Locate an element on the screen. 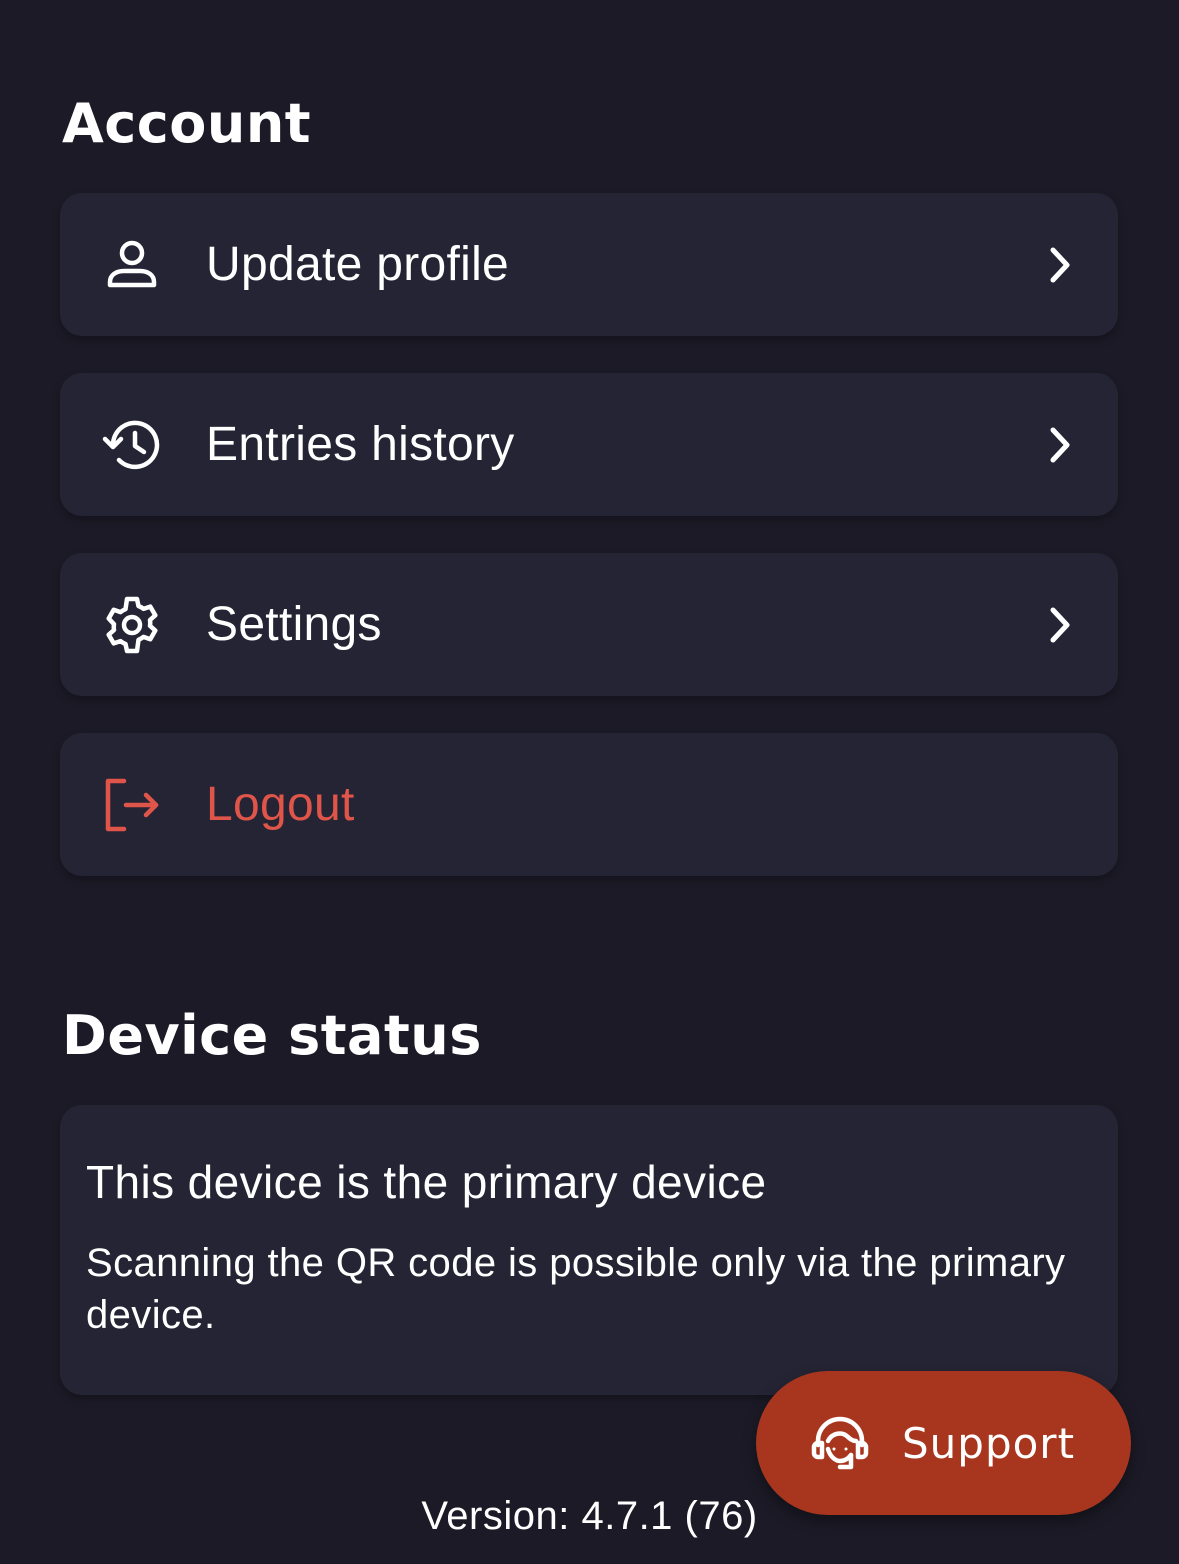 The image size is (1179, 1564). settings-button: Settings is located at coordinates (589, 624).